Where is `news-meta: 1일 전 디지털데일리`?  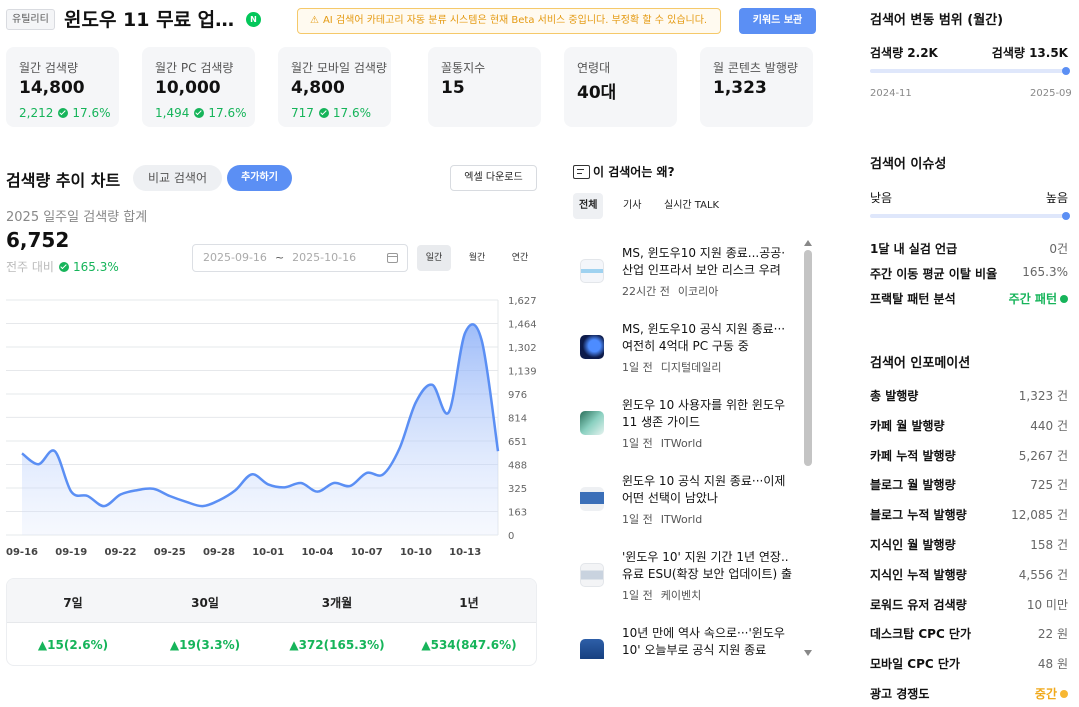 news-meta: 1일 전 디지털데일리 is located at coordinates (671, 367).